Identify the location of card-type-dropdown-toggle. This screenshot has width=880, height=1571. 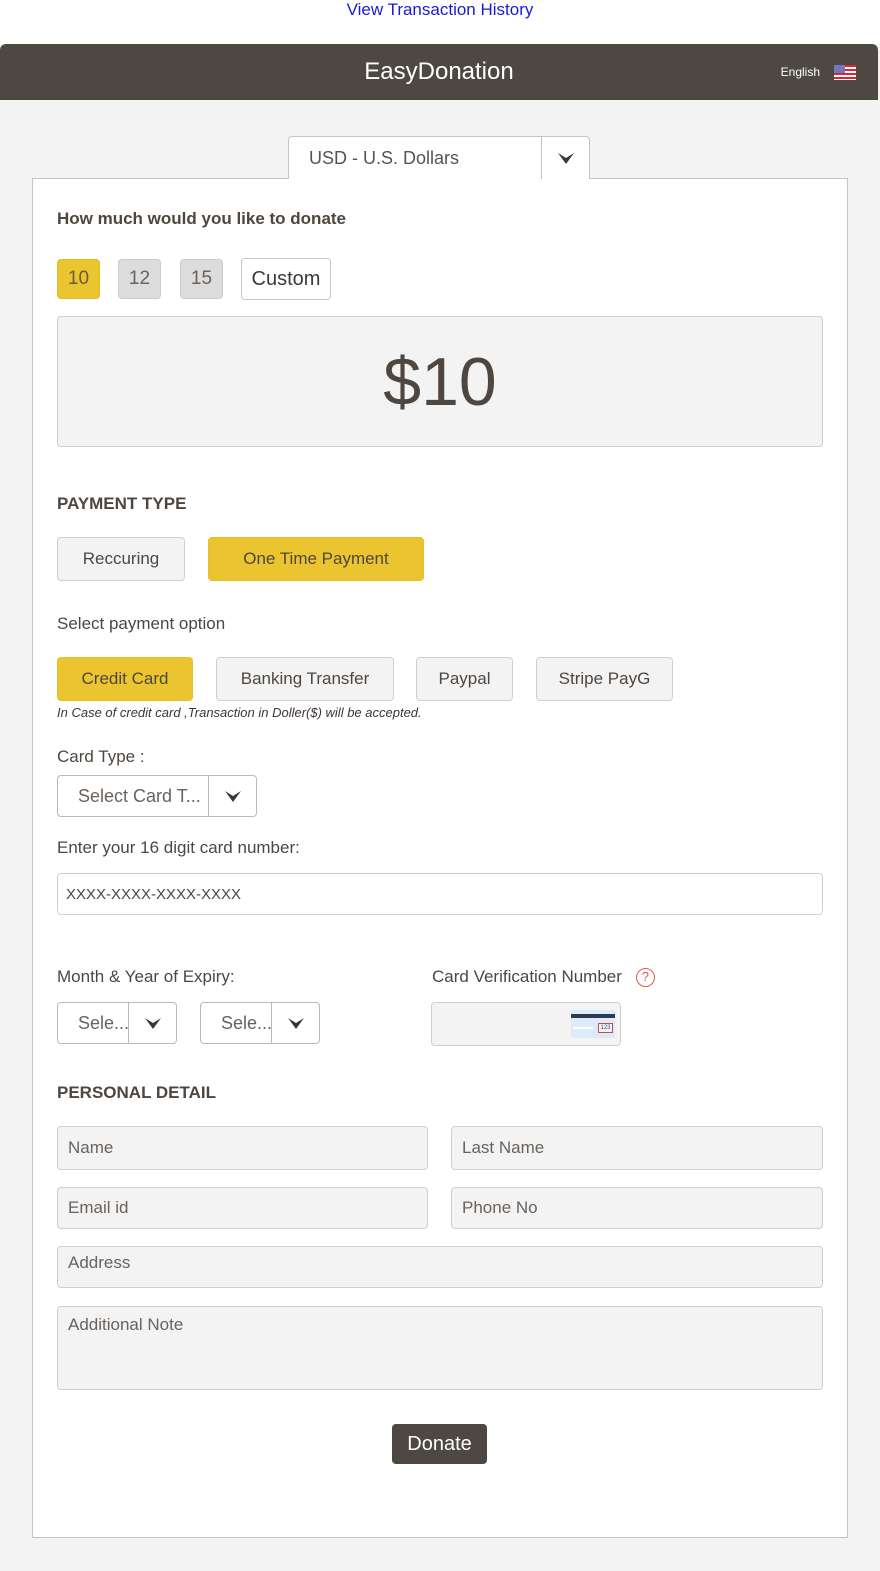
(232, 796).